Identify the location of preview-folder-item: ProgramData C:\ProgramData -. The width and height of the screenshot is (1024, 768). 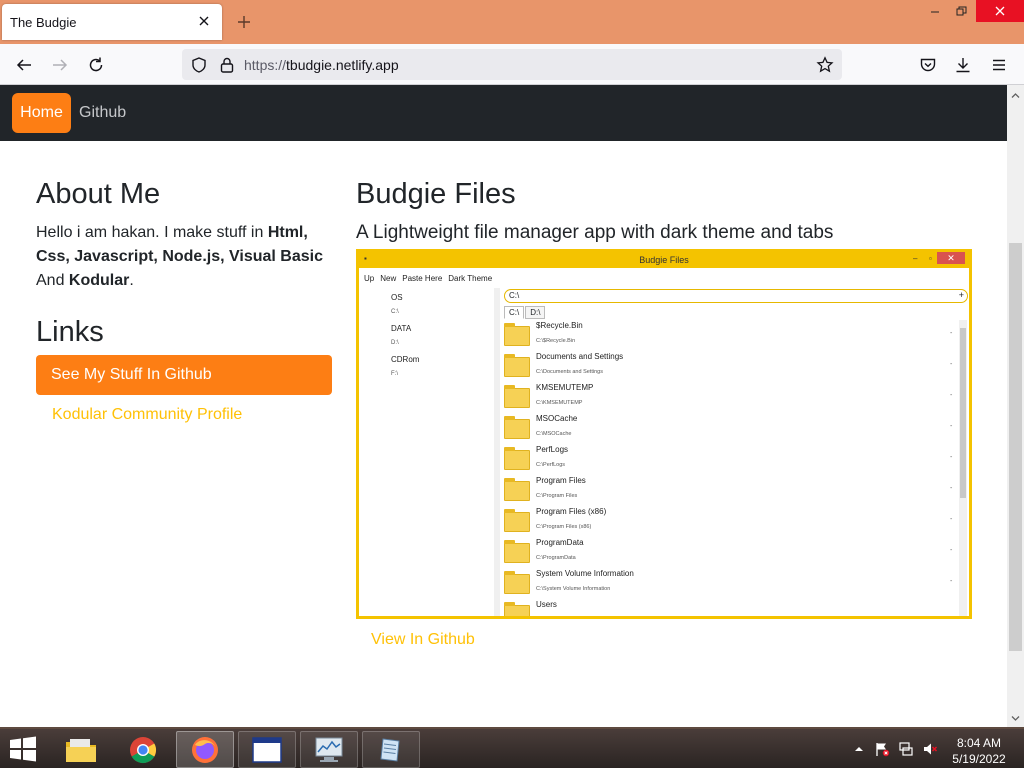
(730, 552).